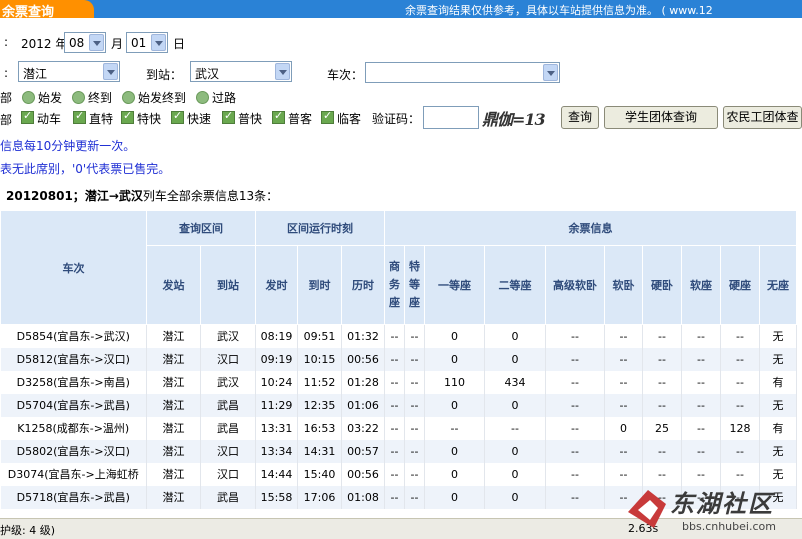  I want to click on to-station-label: 到站：, so click(164, 75).